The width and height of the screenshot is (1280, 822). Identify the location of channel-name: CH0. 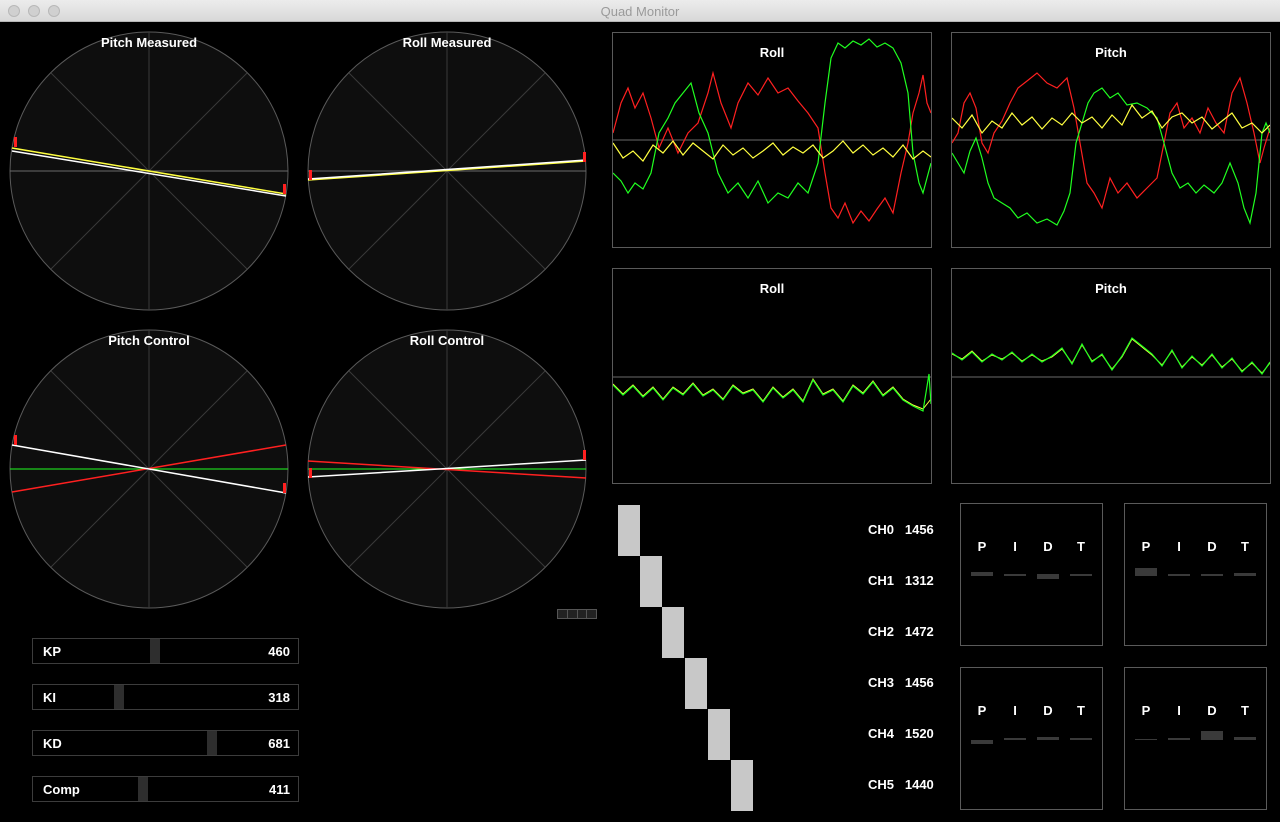
(881, 529).